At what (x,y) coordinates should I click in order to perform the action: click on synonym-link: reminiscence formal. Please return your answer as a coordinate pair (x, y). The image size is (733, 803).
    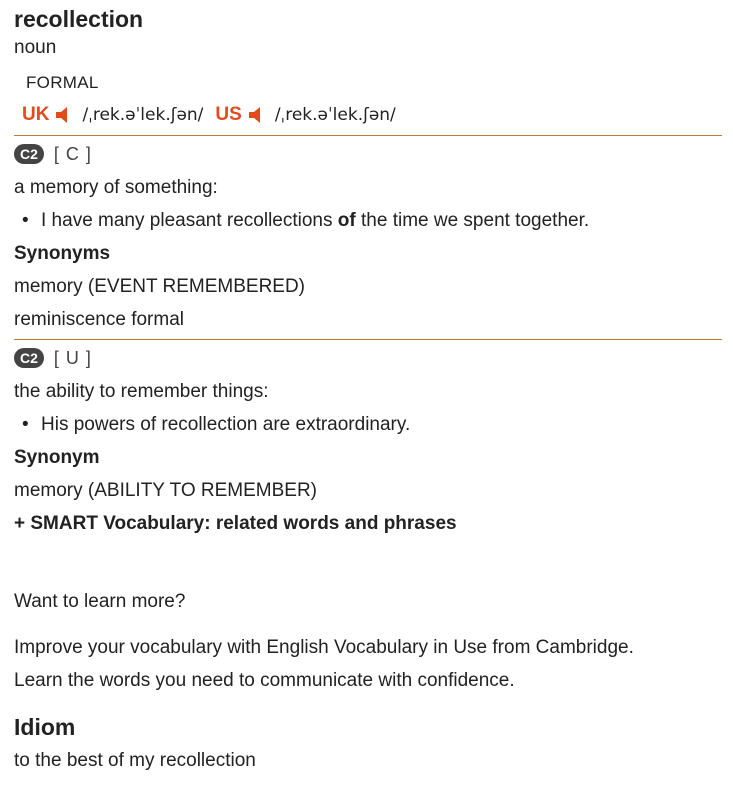
    Looking at the image, I should click on (368, 320).